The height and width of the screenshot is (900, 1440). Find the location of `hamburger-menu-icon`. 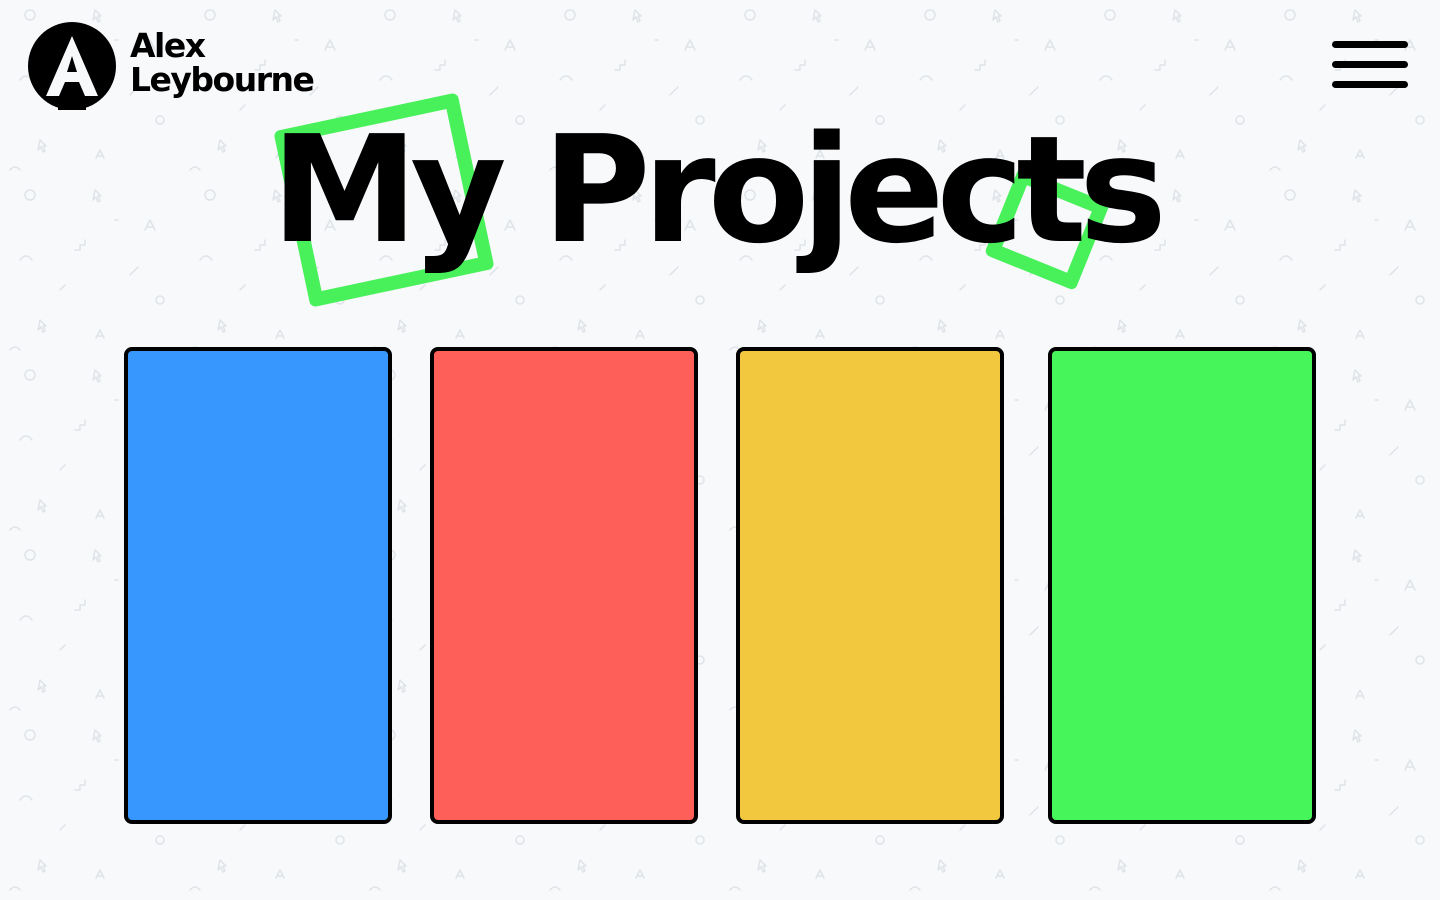

hamburger-menu-icon is located at coordinates (1370, 65).